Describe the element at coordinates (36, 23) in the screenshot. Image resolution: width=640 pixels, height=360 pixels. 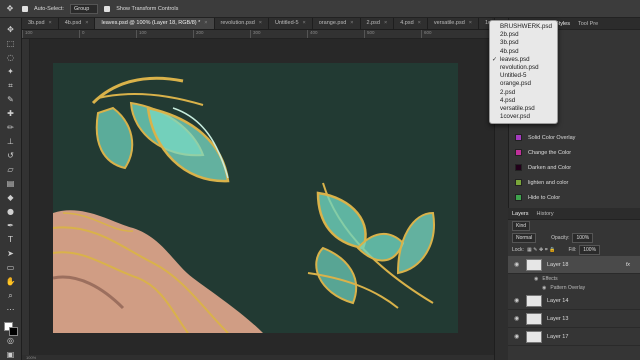
I see `tab-label: 3b.psd` at that location.